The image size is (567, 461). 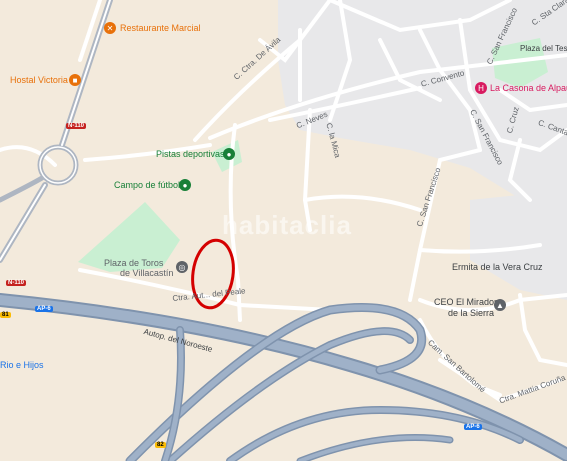 I want to click on watermark: habitaclia, so click(x=287, y=225).